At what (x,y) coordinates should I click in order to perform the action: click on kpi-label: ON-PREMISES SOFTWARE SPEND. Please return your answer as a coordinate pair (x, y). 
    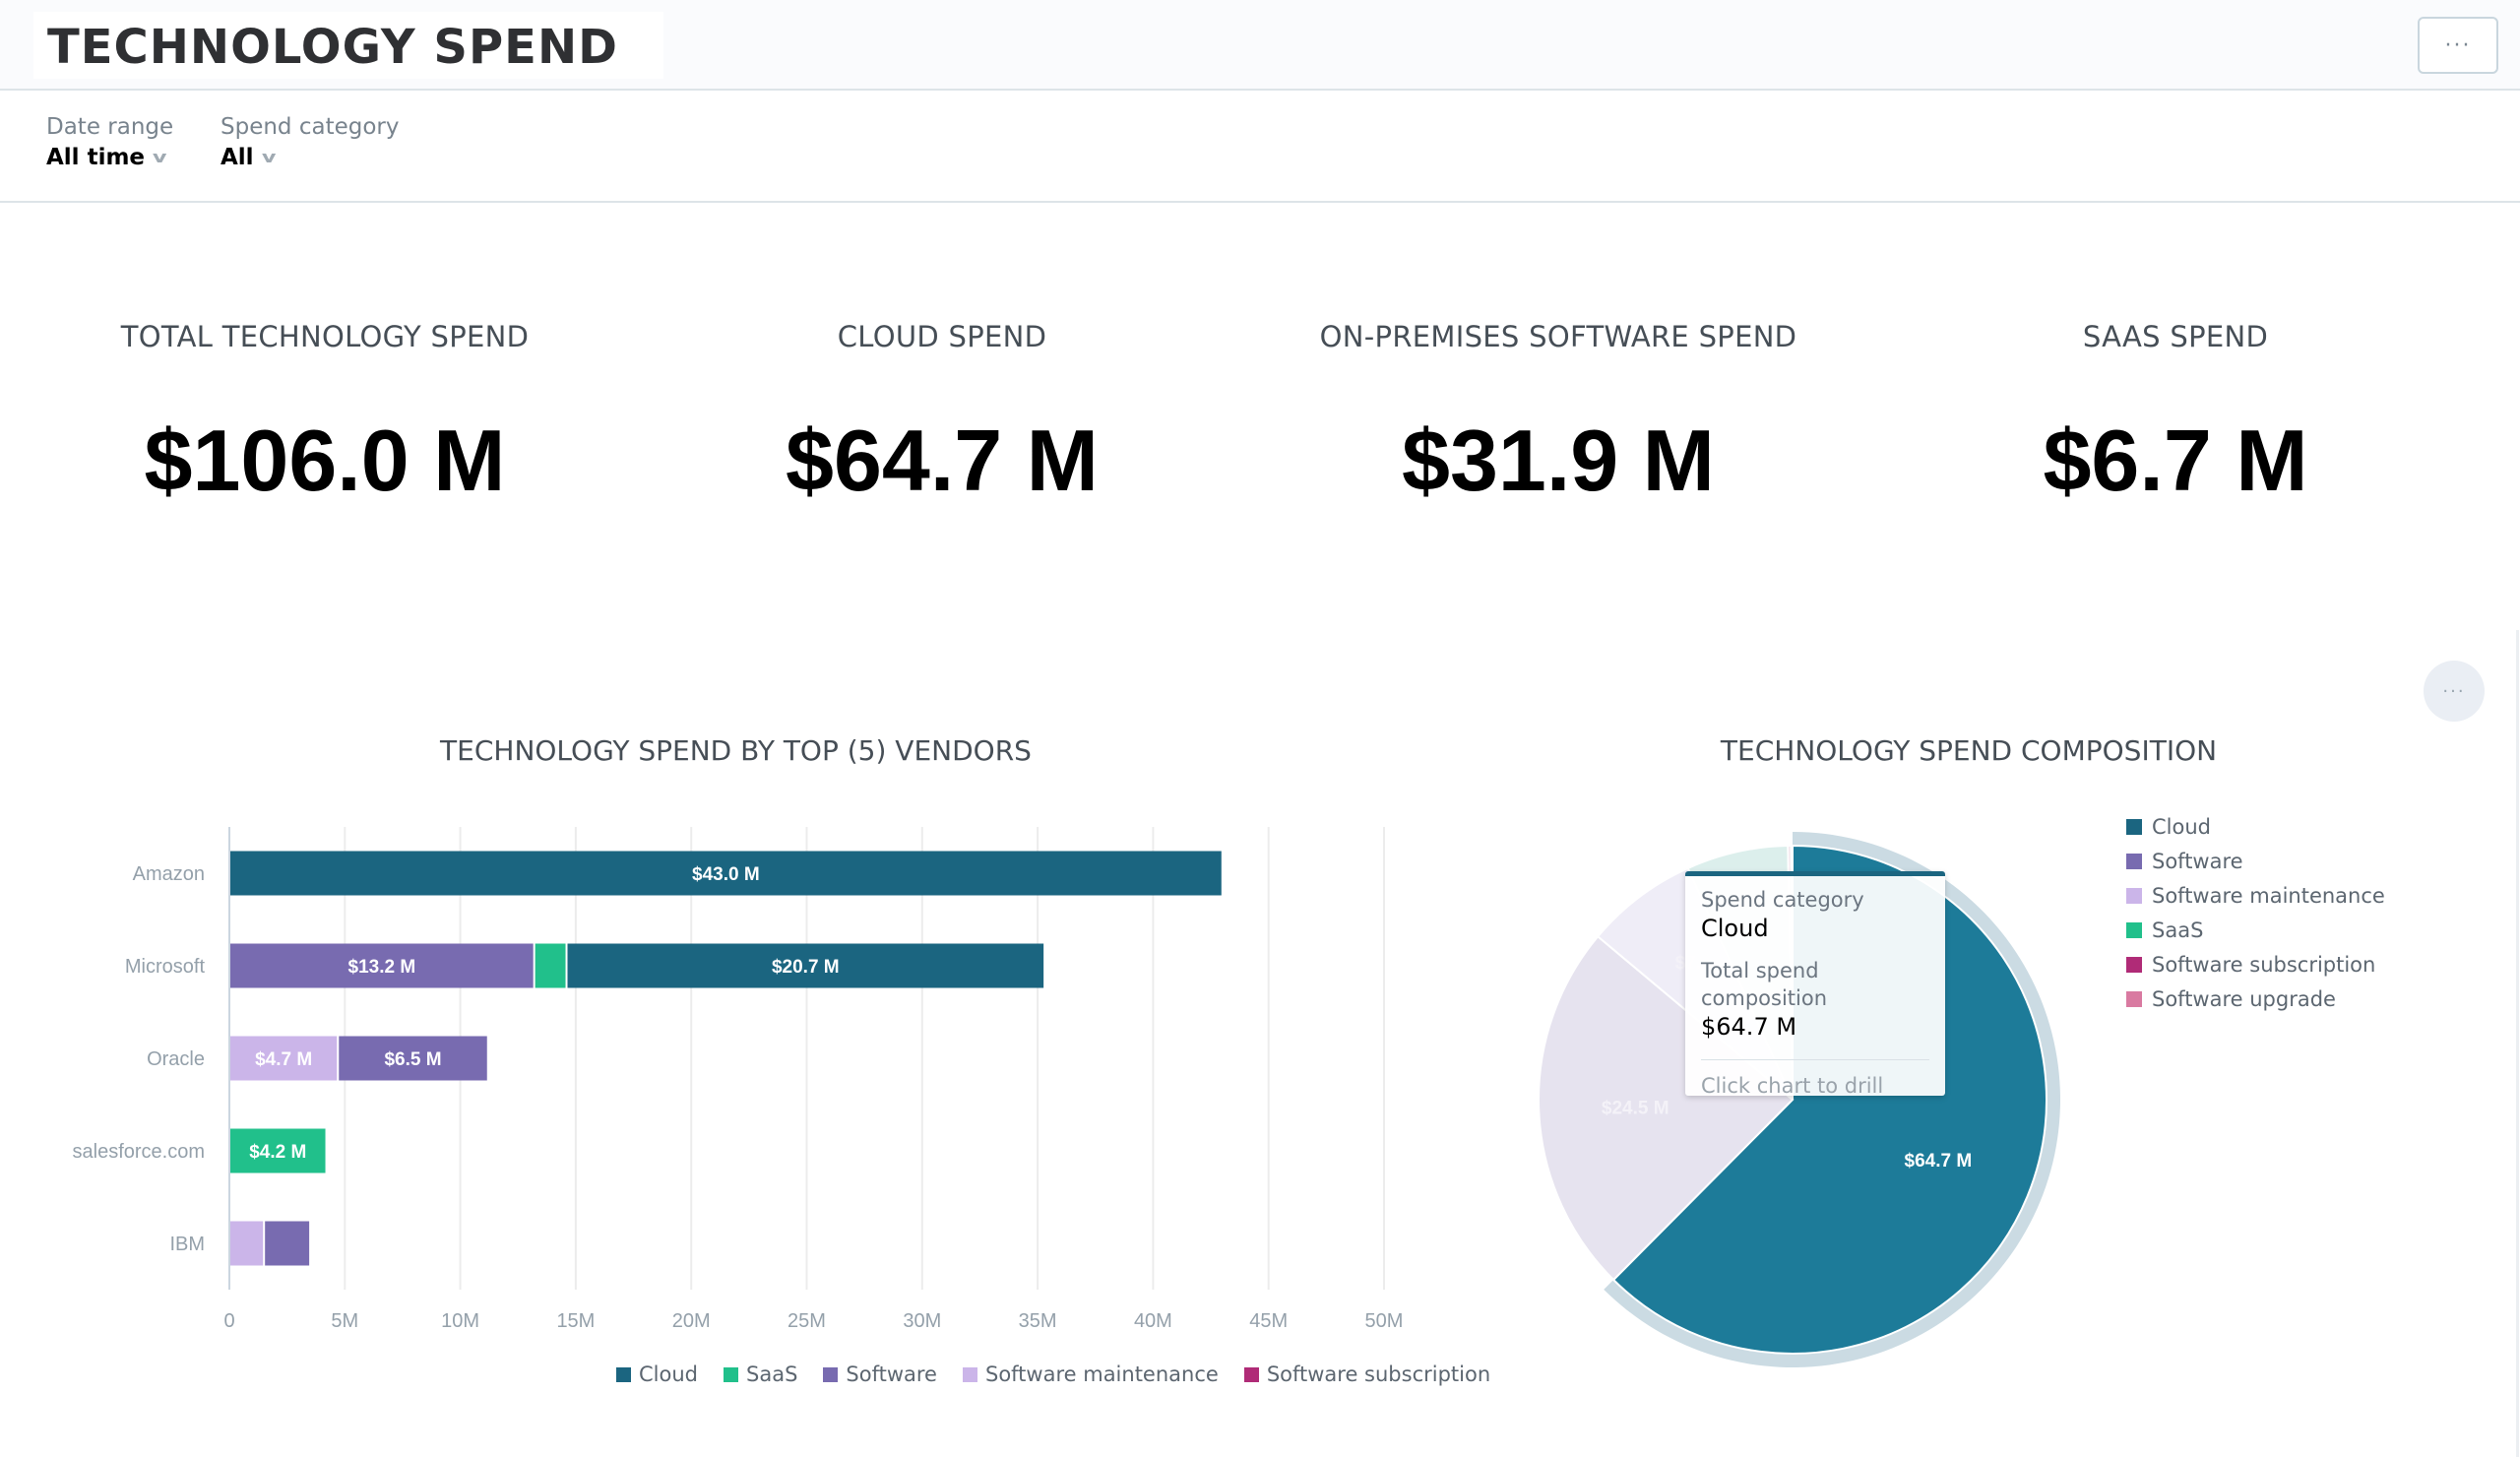
    Looking at the image, I should click on (1558, 336).